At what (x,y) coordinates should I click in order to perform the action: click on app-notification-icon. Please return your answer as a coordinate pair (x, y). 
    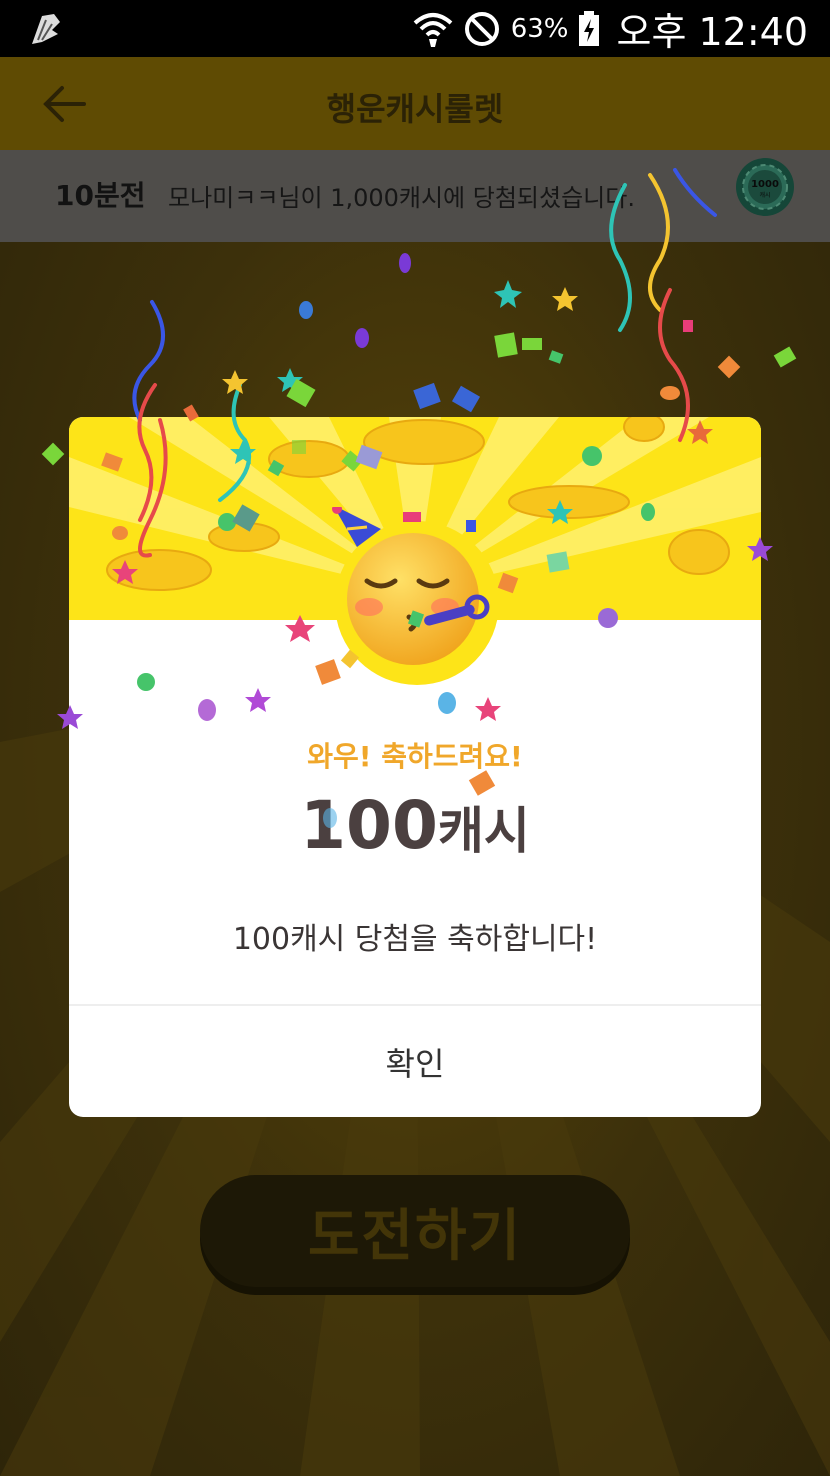
    Looking at the image, I should click on (46, 29).